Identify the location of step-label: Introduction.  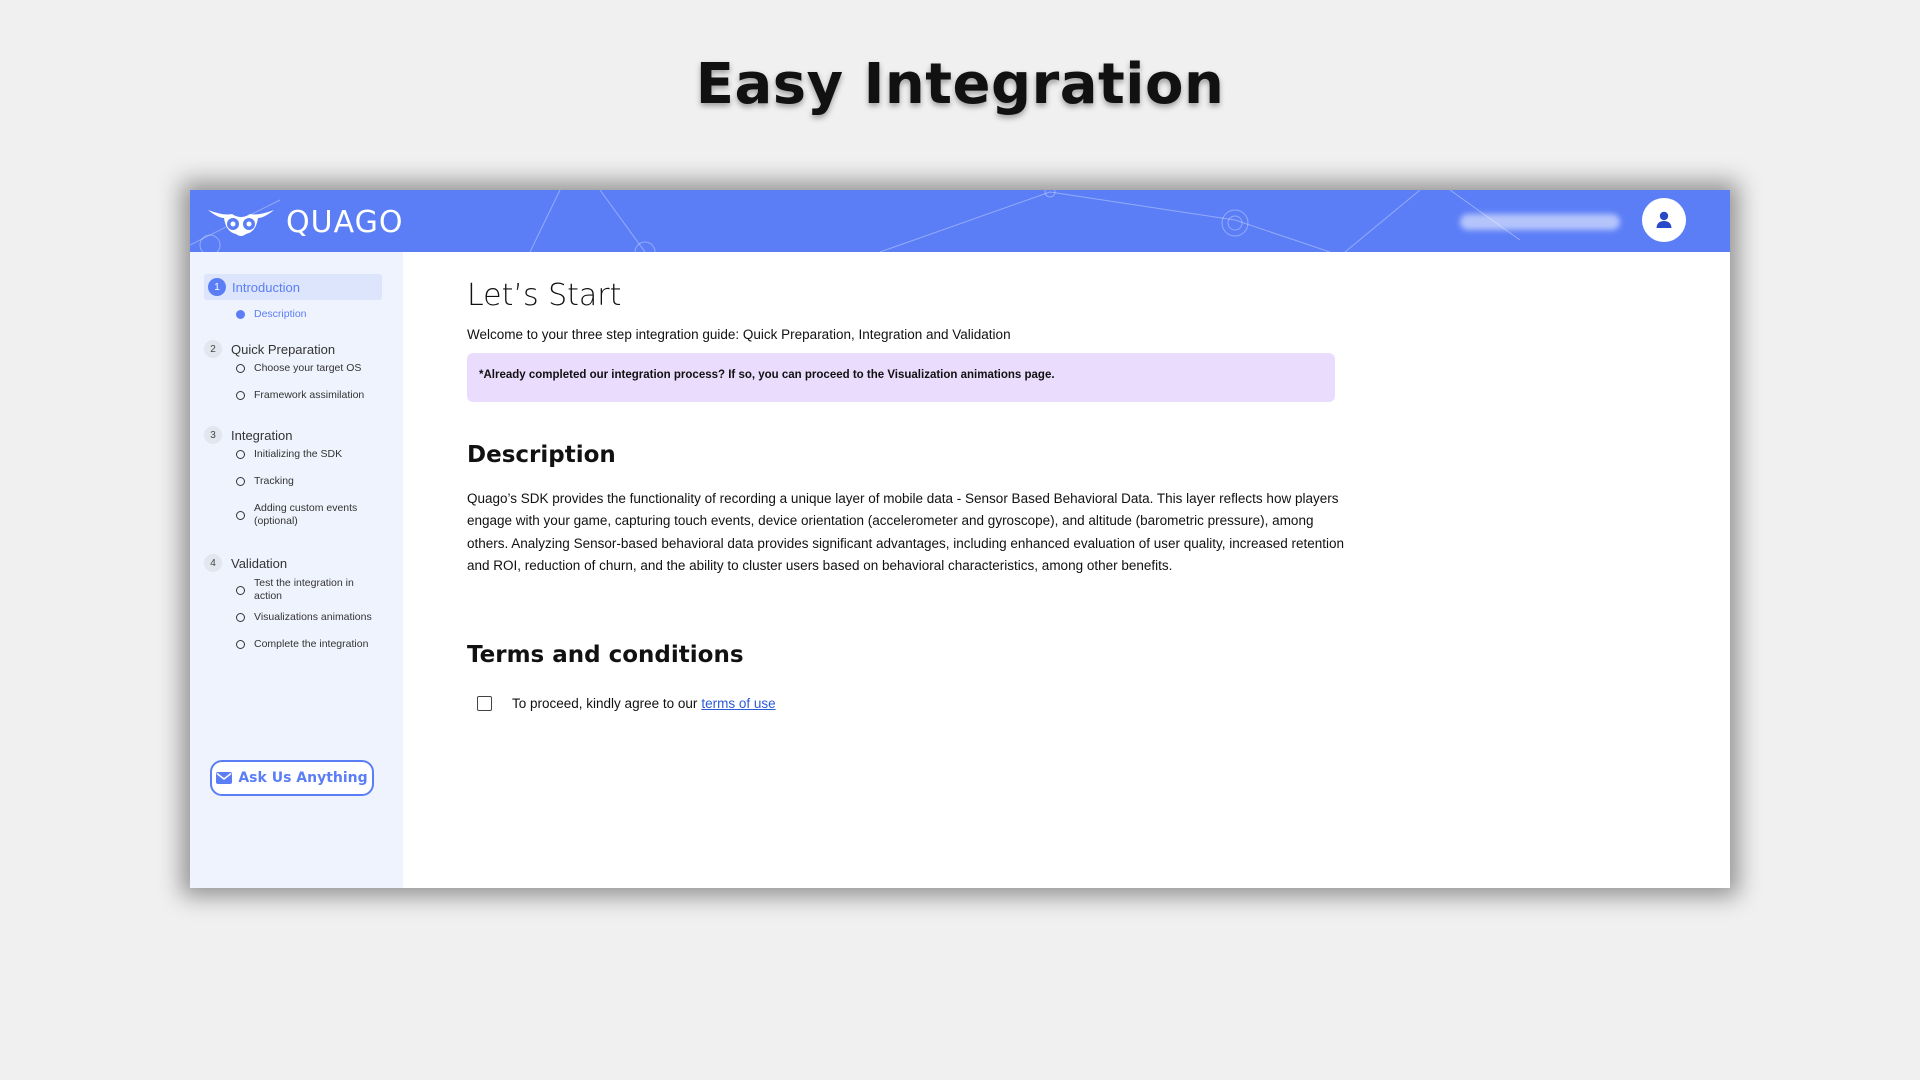
(266, 287).